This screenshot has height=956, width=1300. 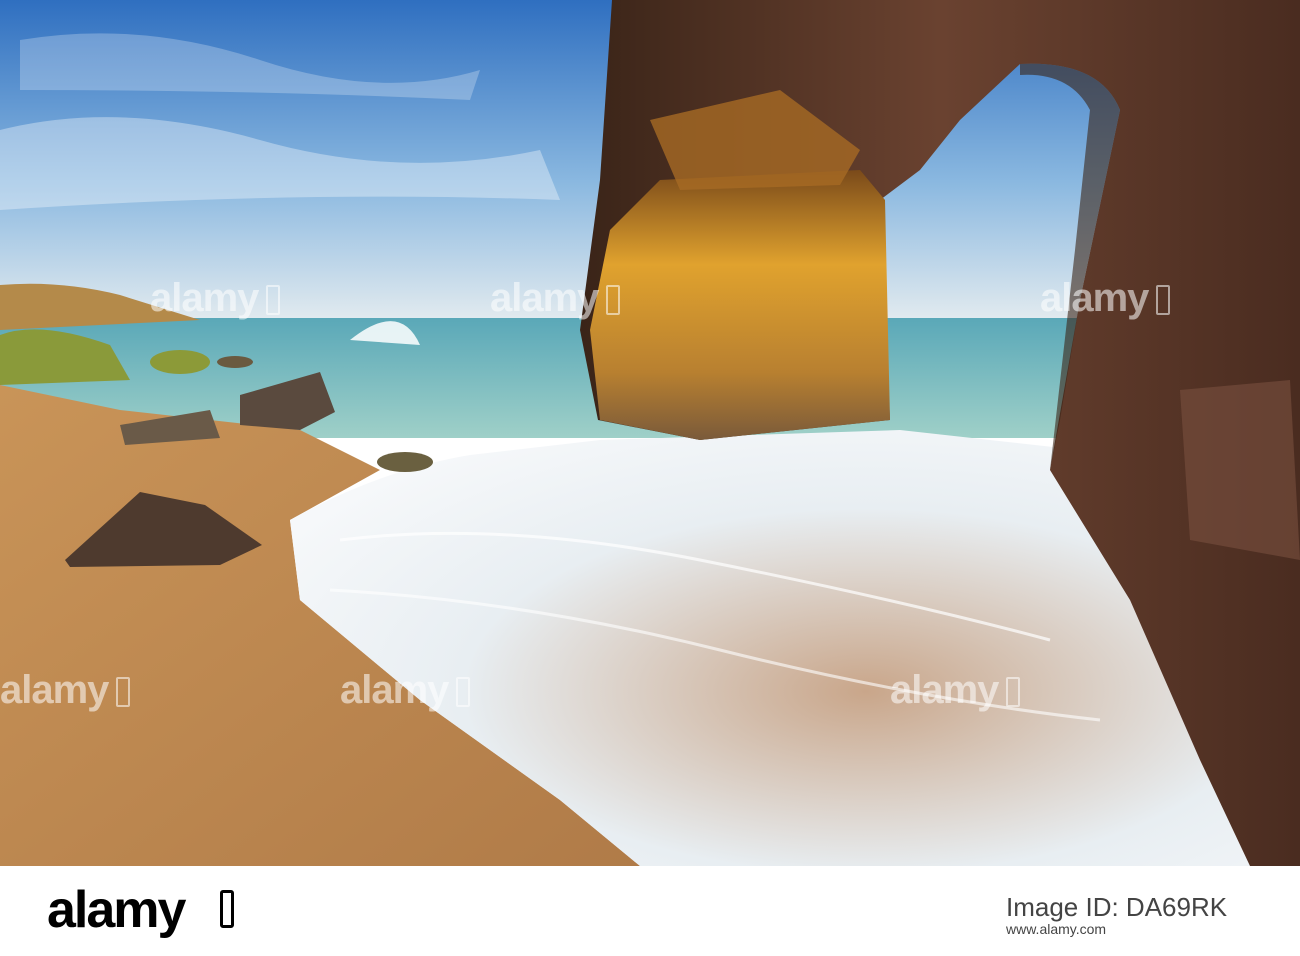 What do you see at coordinates (1056, 929) in the screenshot?
I see `alamy-url: www.alamy.com` at bounding box center [1056, 929].